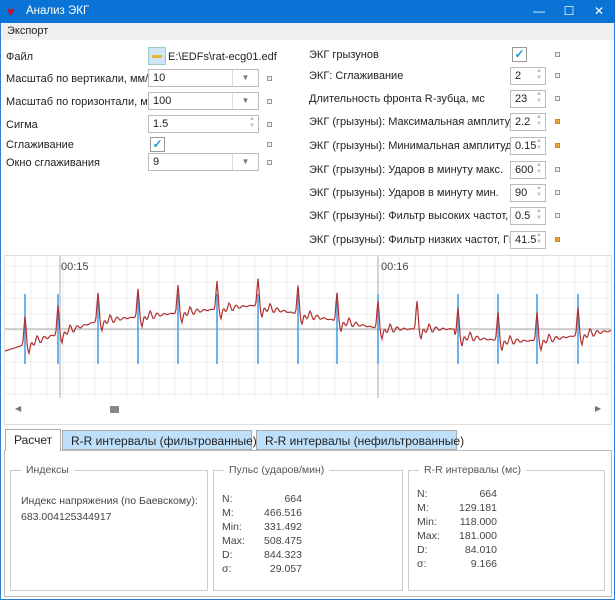  Describe the element at coordinates (262, 541) in the screenshot. I see `stat-row: Max: 508.475` at that location.